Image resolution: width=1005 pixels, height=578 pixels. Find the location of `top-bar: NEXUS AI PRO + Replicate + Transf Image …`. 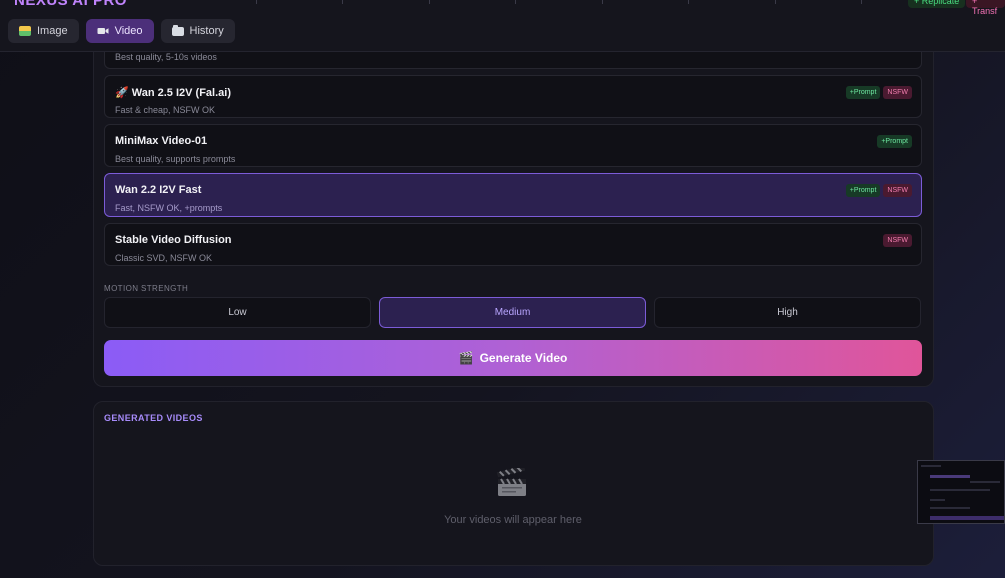

top-bar: NEXUS AI PRO + Replicate + Transf Image … is located at coordinates (502, 26).